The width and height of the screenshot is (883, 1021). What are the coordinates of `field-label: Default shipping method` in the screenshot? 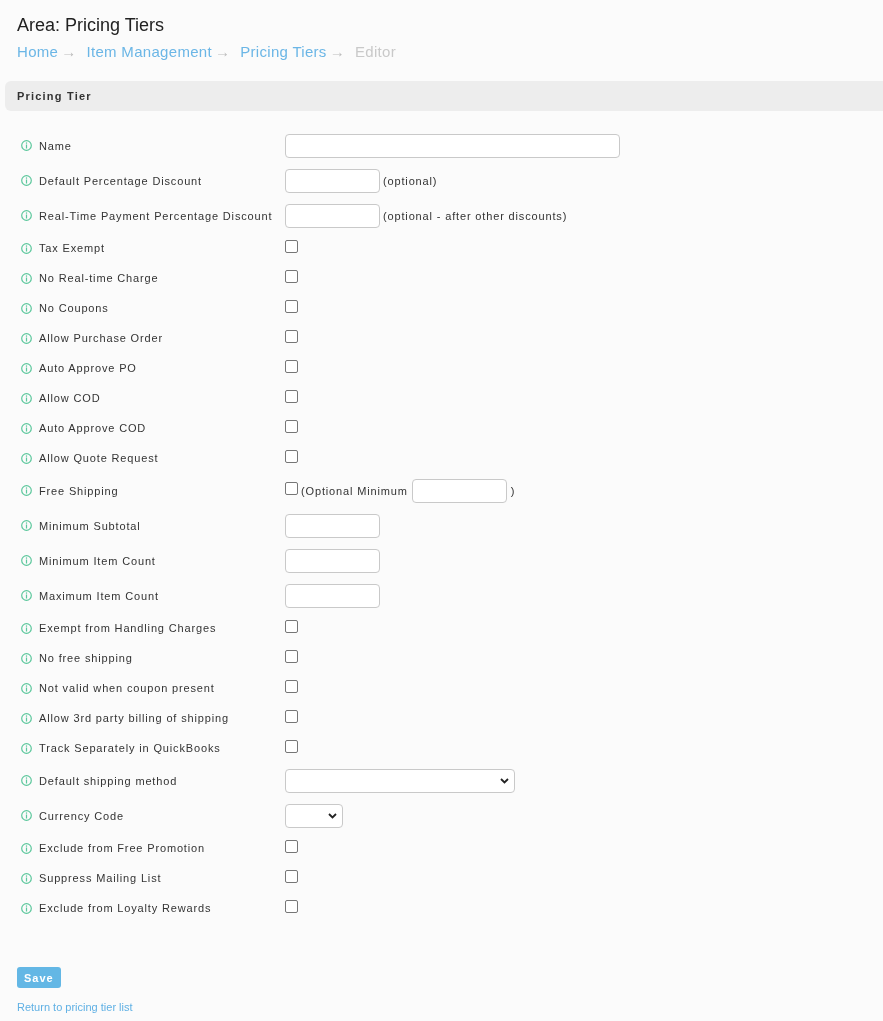 It's located at (108, 780).